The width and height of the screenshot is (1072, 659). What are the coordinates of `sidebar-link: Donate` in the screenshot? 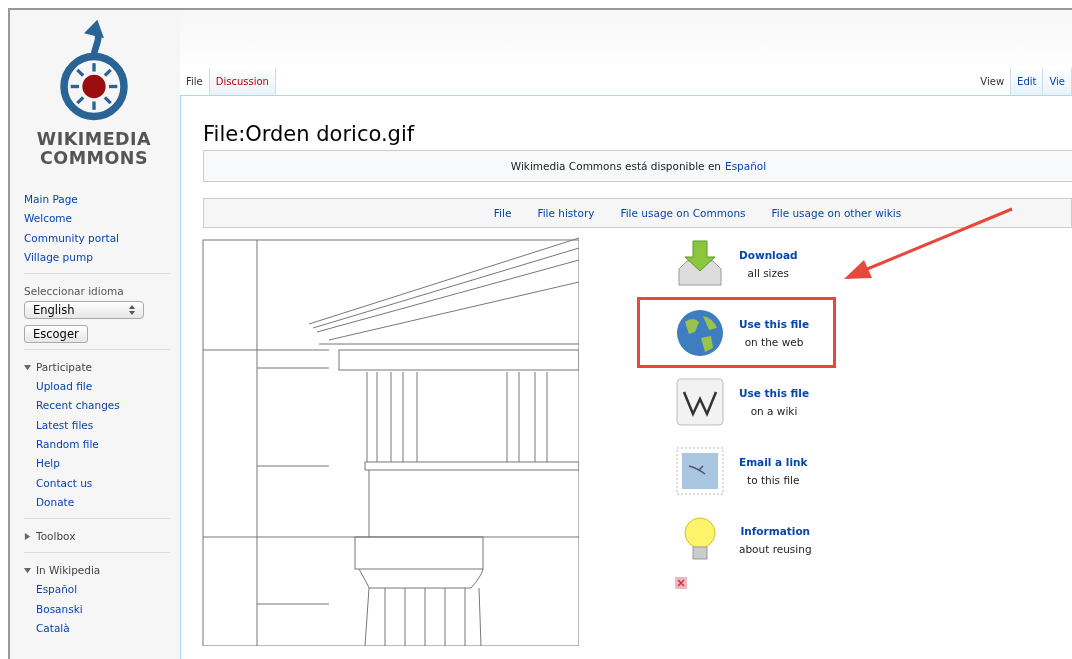 It's located at (55, 502).